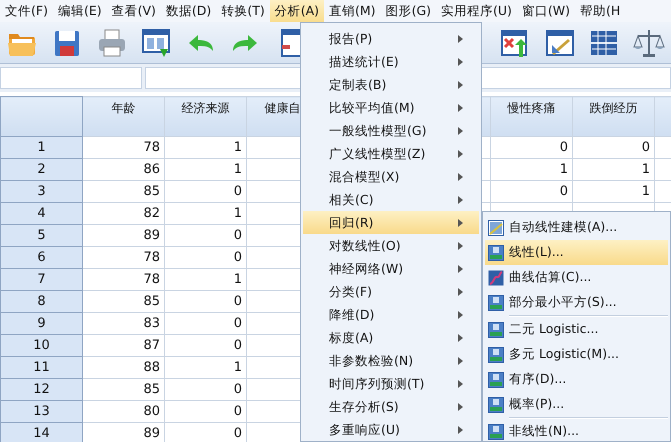 The image size is (671, 442). What do you see at coordinates (123, 235) in the screenshot?
I see `table-cell: 89` at bounding box center [123, 235].